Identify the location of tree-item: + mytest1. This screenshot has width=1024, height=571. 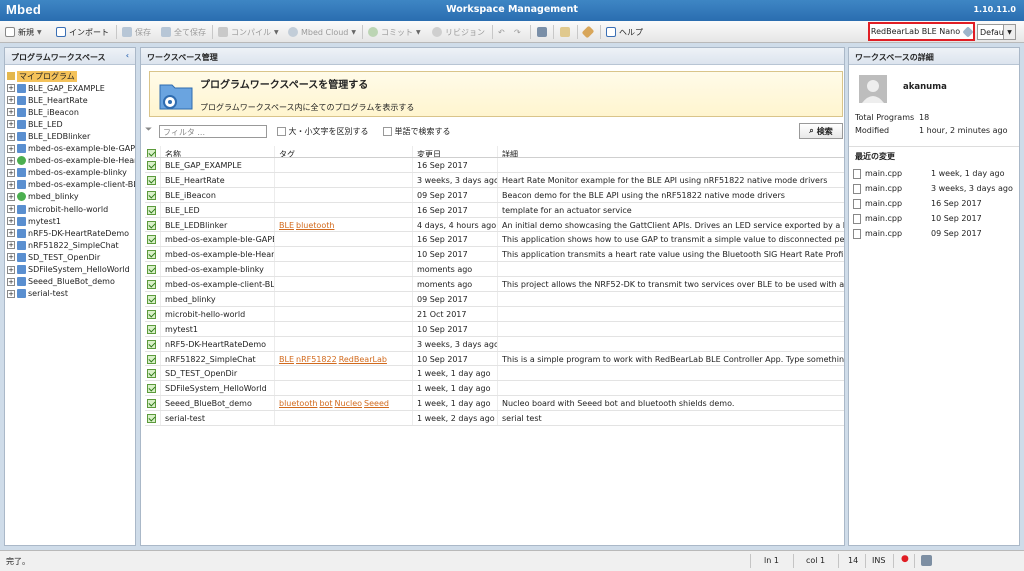
(70, 221).